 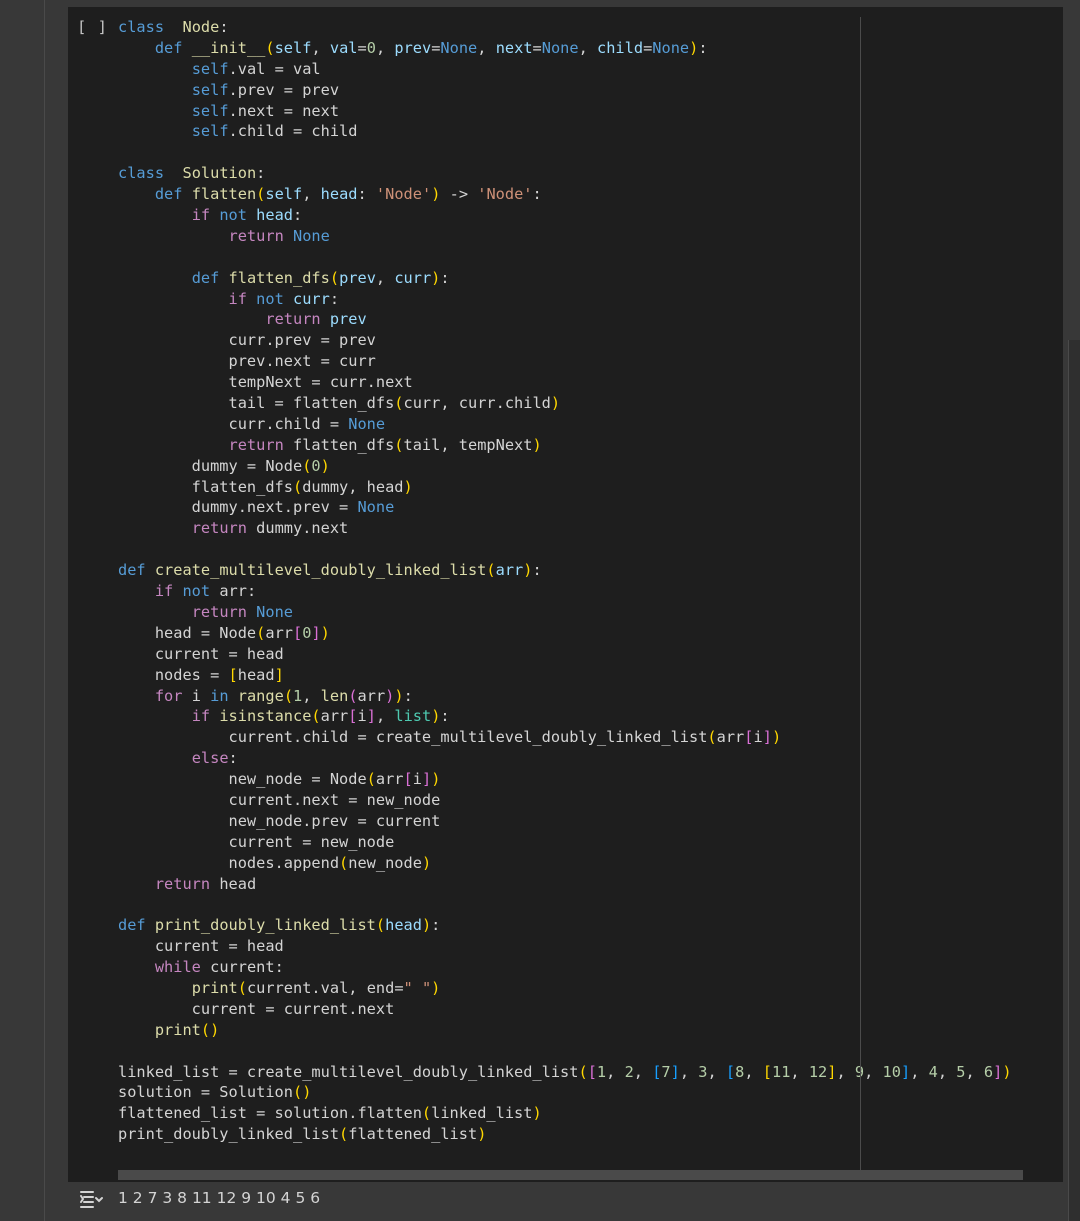 I want to click on code-line: dummy = Node(0), so click(x=565, y=466).